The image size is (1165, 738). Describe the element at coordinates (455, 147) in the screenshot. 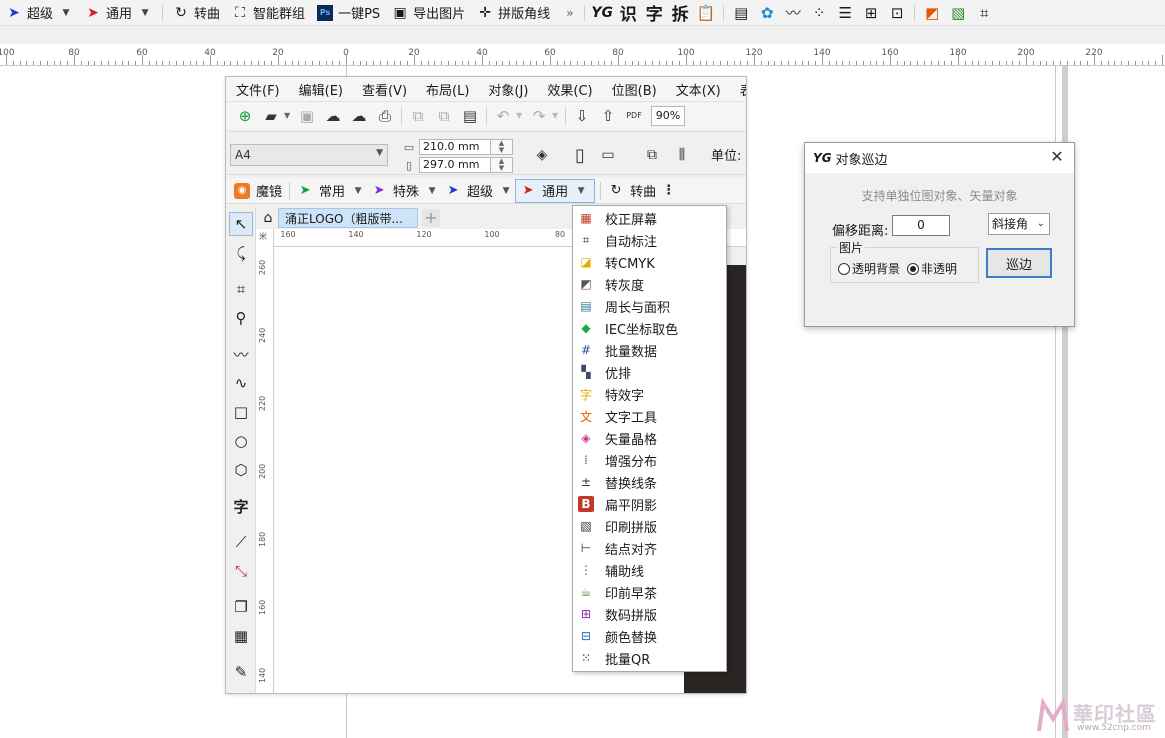

I see `page-width-input: 210.0 mm` at that location.